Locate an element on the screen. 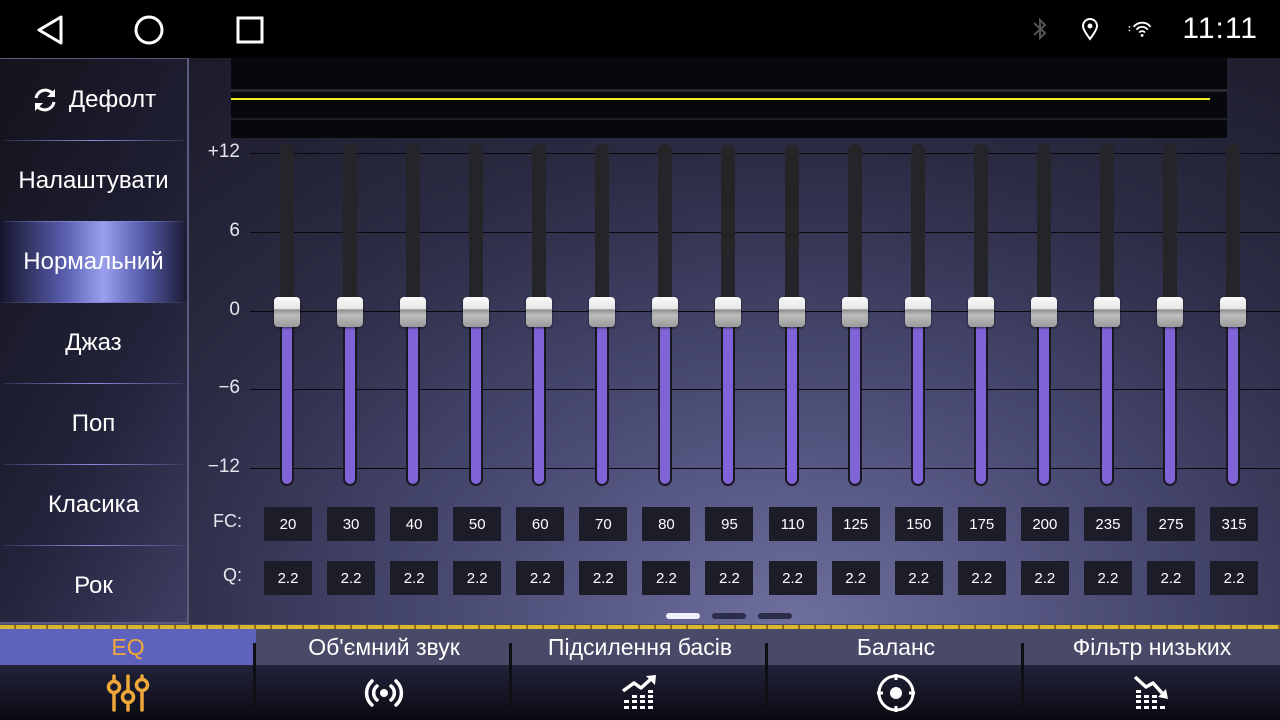 This screenshot has width=1280, height=720. page-indicator is located at coordinates (729, 616).